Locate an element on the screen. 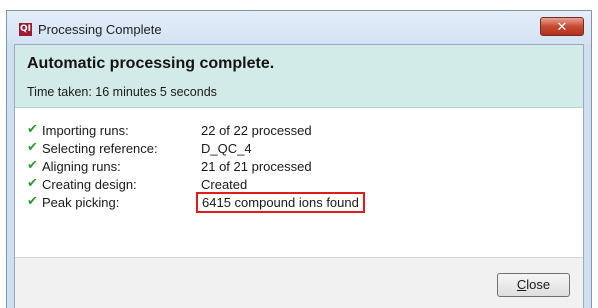  step-row-peak-picking: ✔ Peak picking: 6415 compound ions found is located at coordinates (287, 202).